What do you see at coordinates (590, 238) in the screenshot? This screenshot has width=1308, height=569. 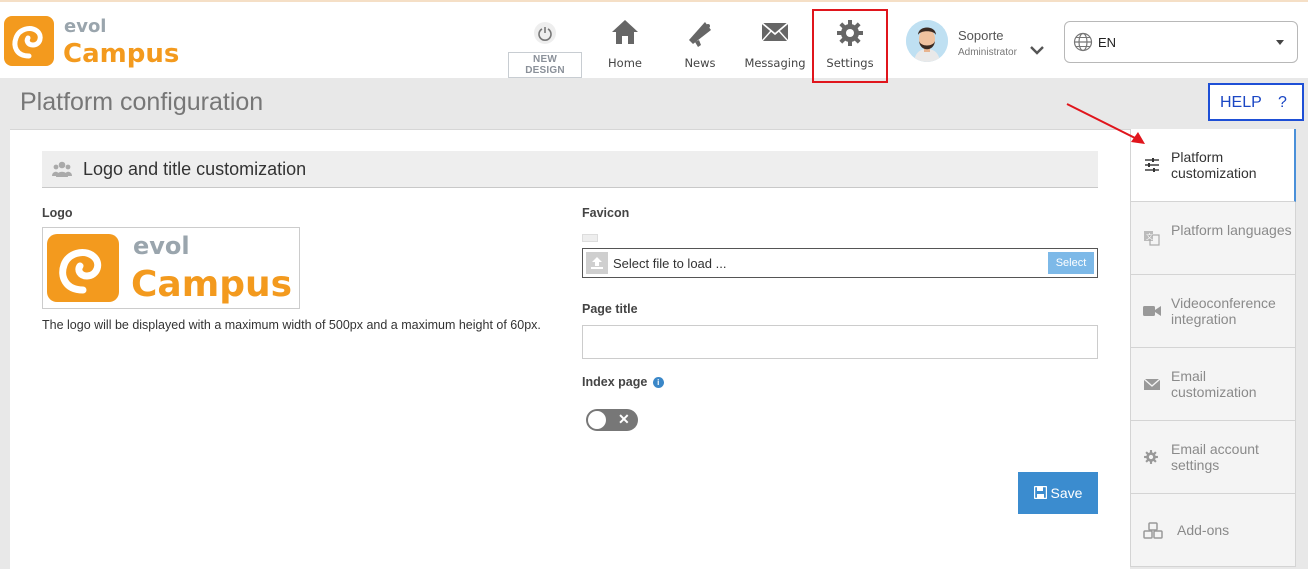 I see `favicon-preview` at bounding box center [590, 238].